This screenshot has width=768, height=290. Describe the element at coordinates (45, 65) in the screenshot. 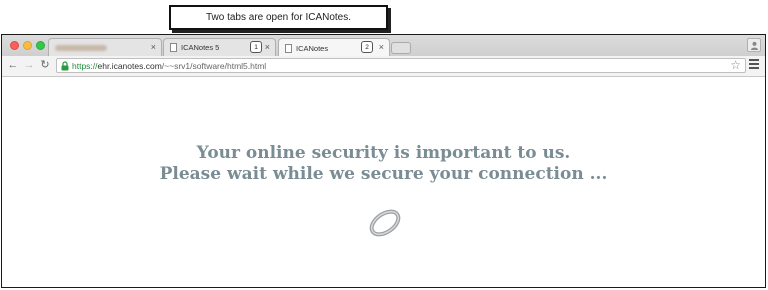

I see `reload-button: ↻` at that location.